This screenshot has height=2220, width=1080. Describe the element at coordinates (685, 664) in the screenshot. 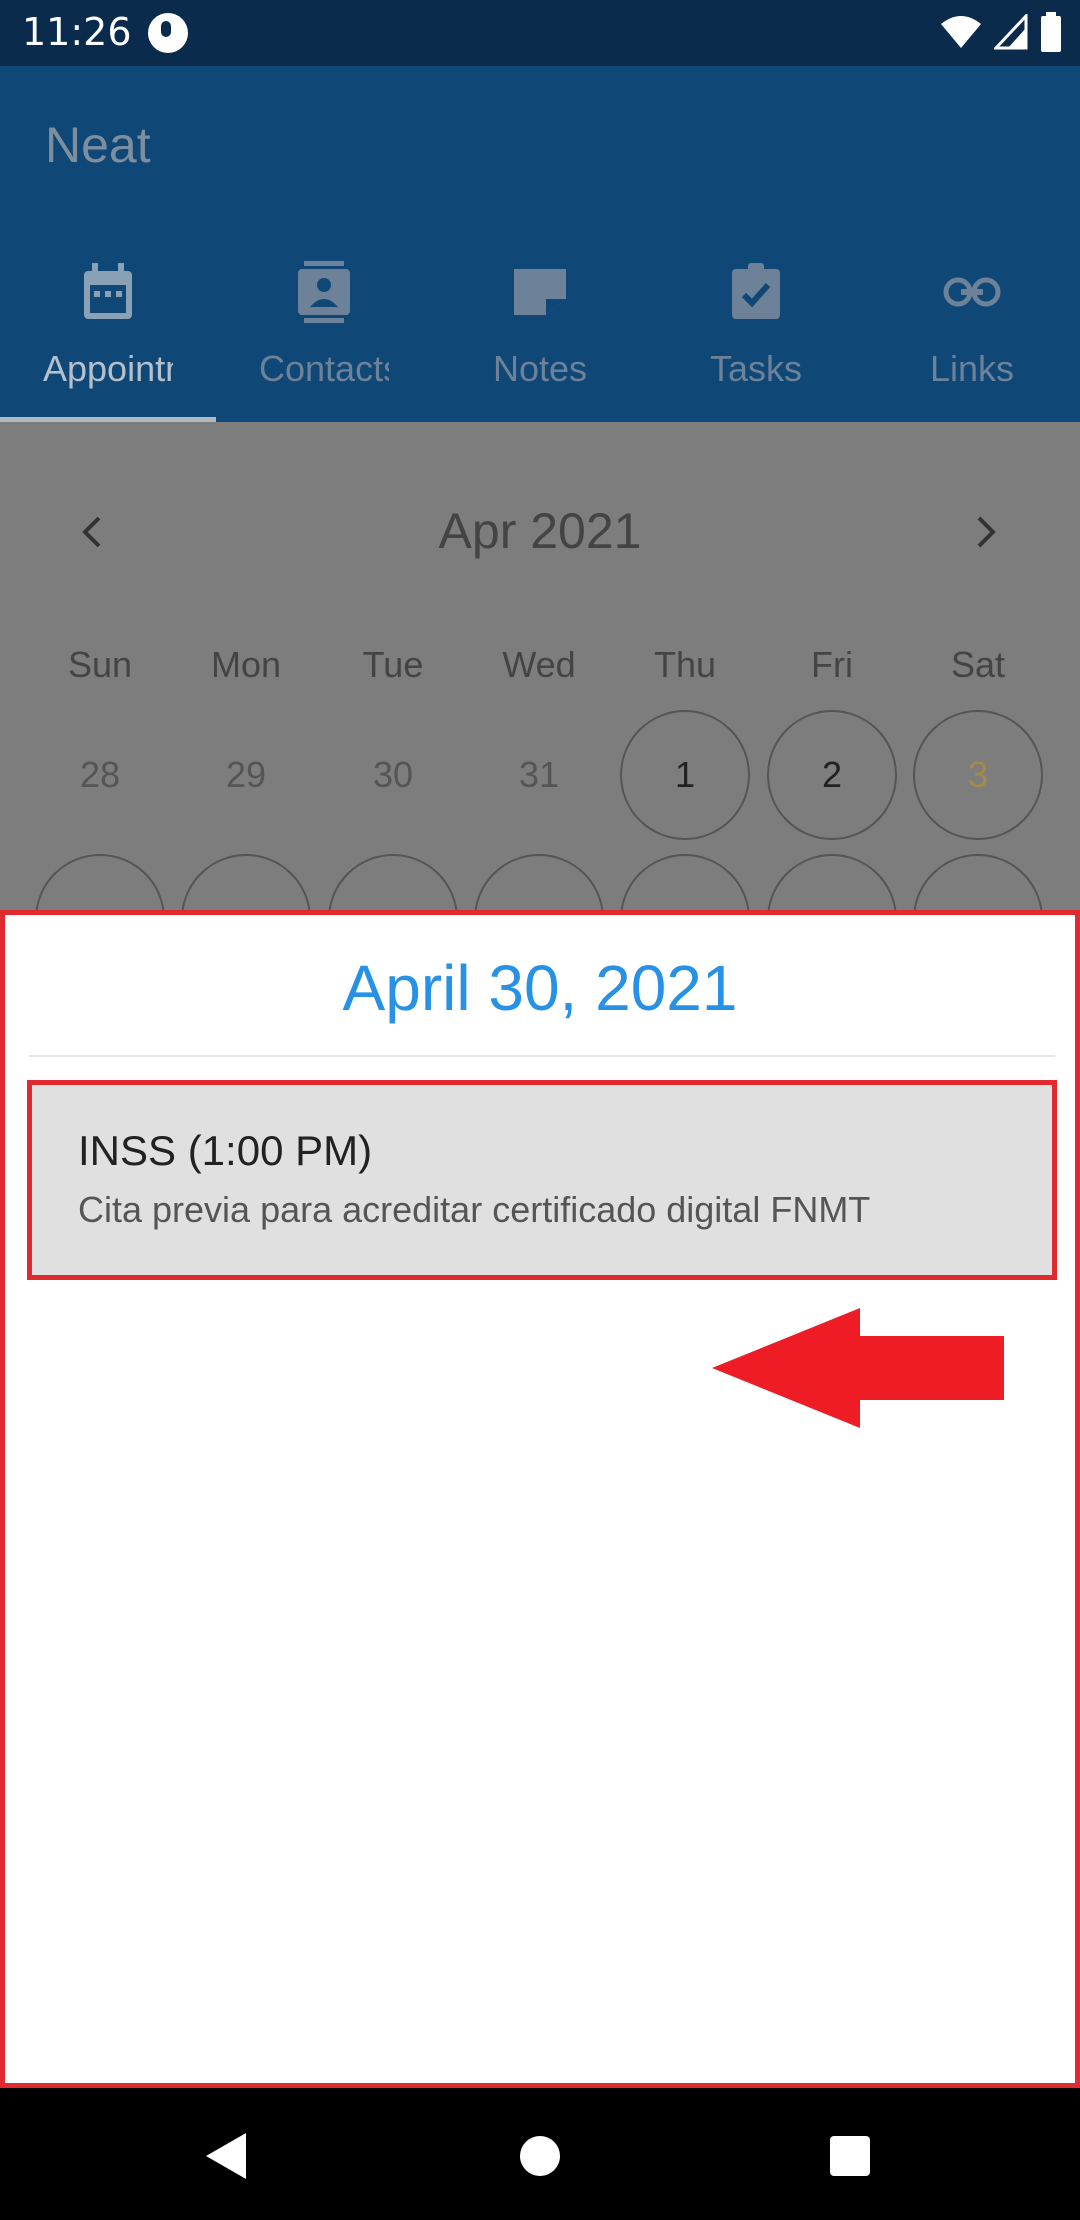

I see `weekday-label: Thu` at that location.